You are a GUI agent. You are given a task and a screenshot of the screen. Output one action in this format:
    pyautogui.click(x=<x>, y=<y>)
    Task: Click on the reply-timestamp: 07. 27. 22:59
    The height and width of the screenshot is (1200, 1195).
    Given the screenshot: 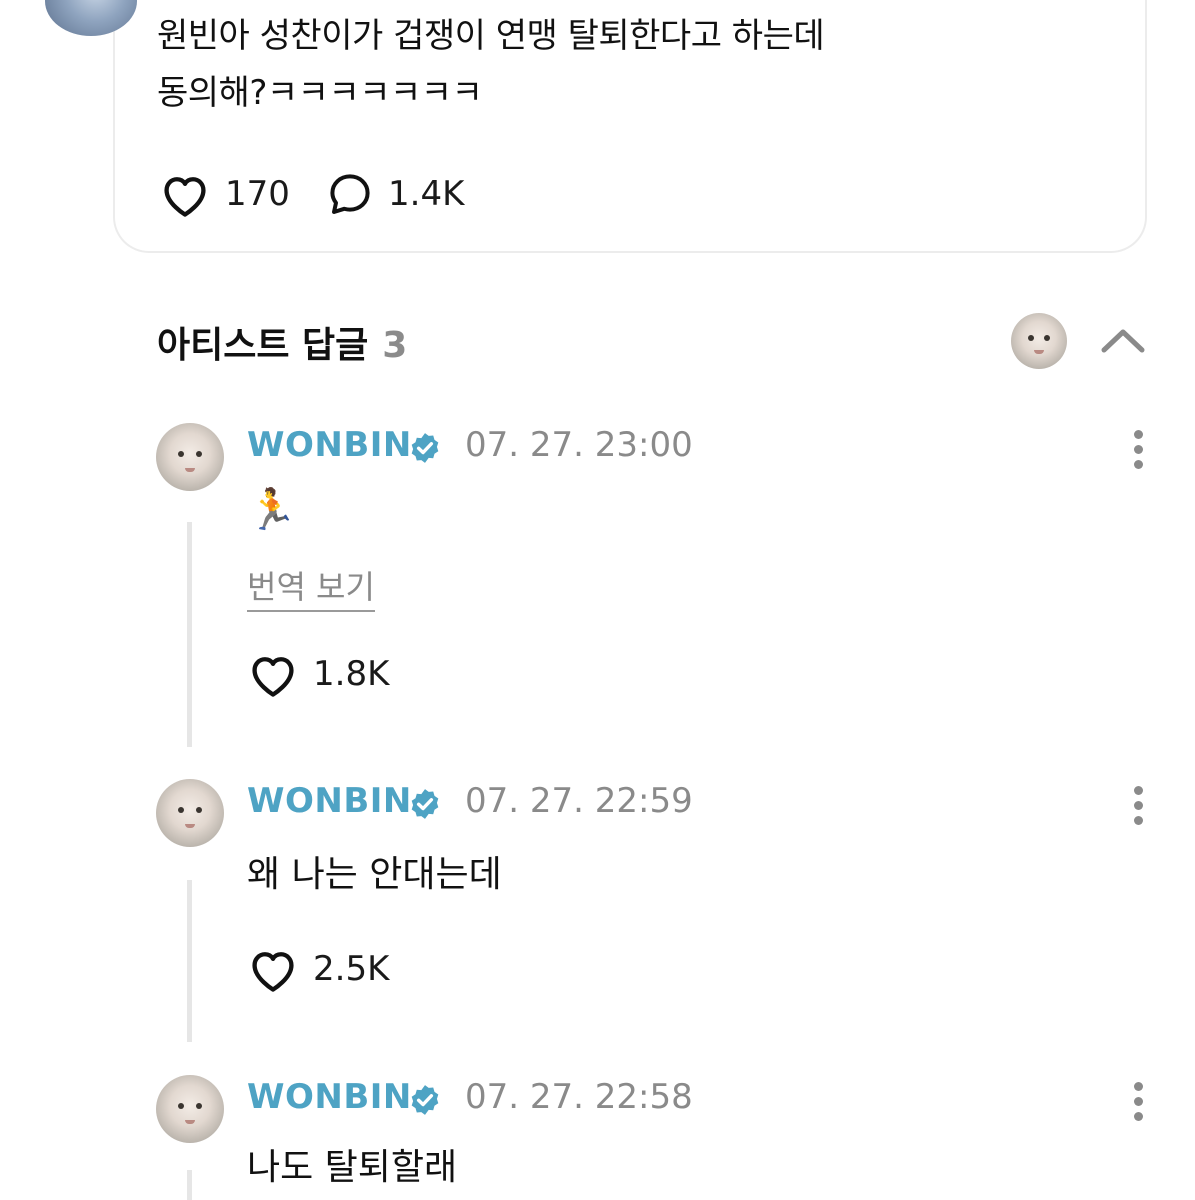 What is the action you would take?
    pyautogui.click(x=579, y=801)
    